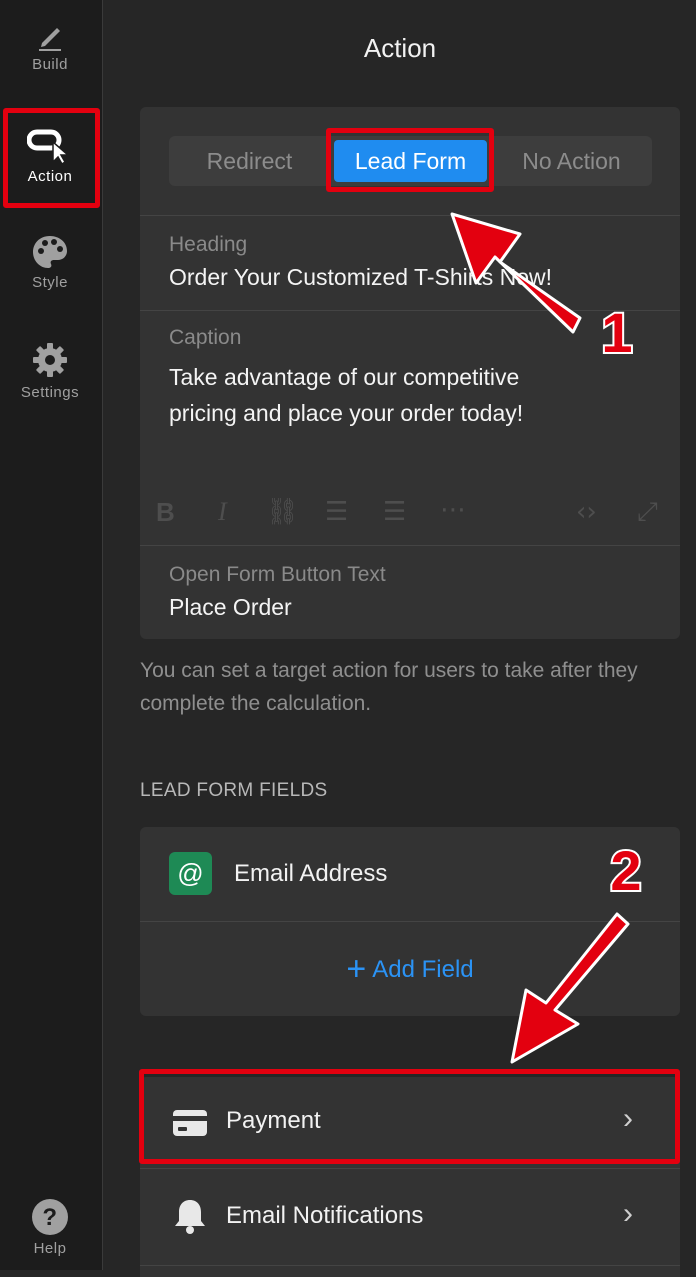  I want to click on step-number-2: 2, so click(625, 870).